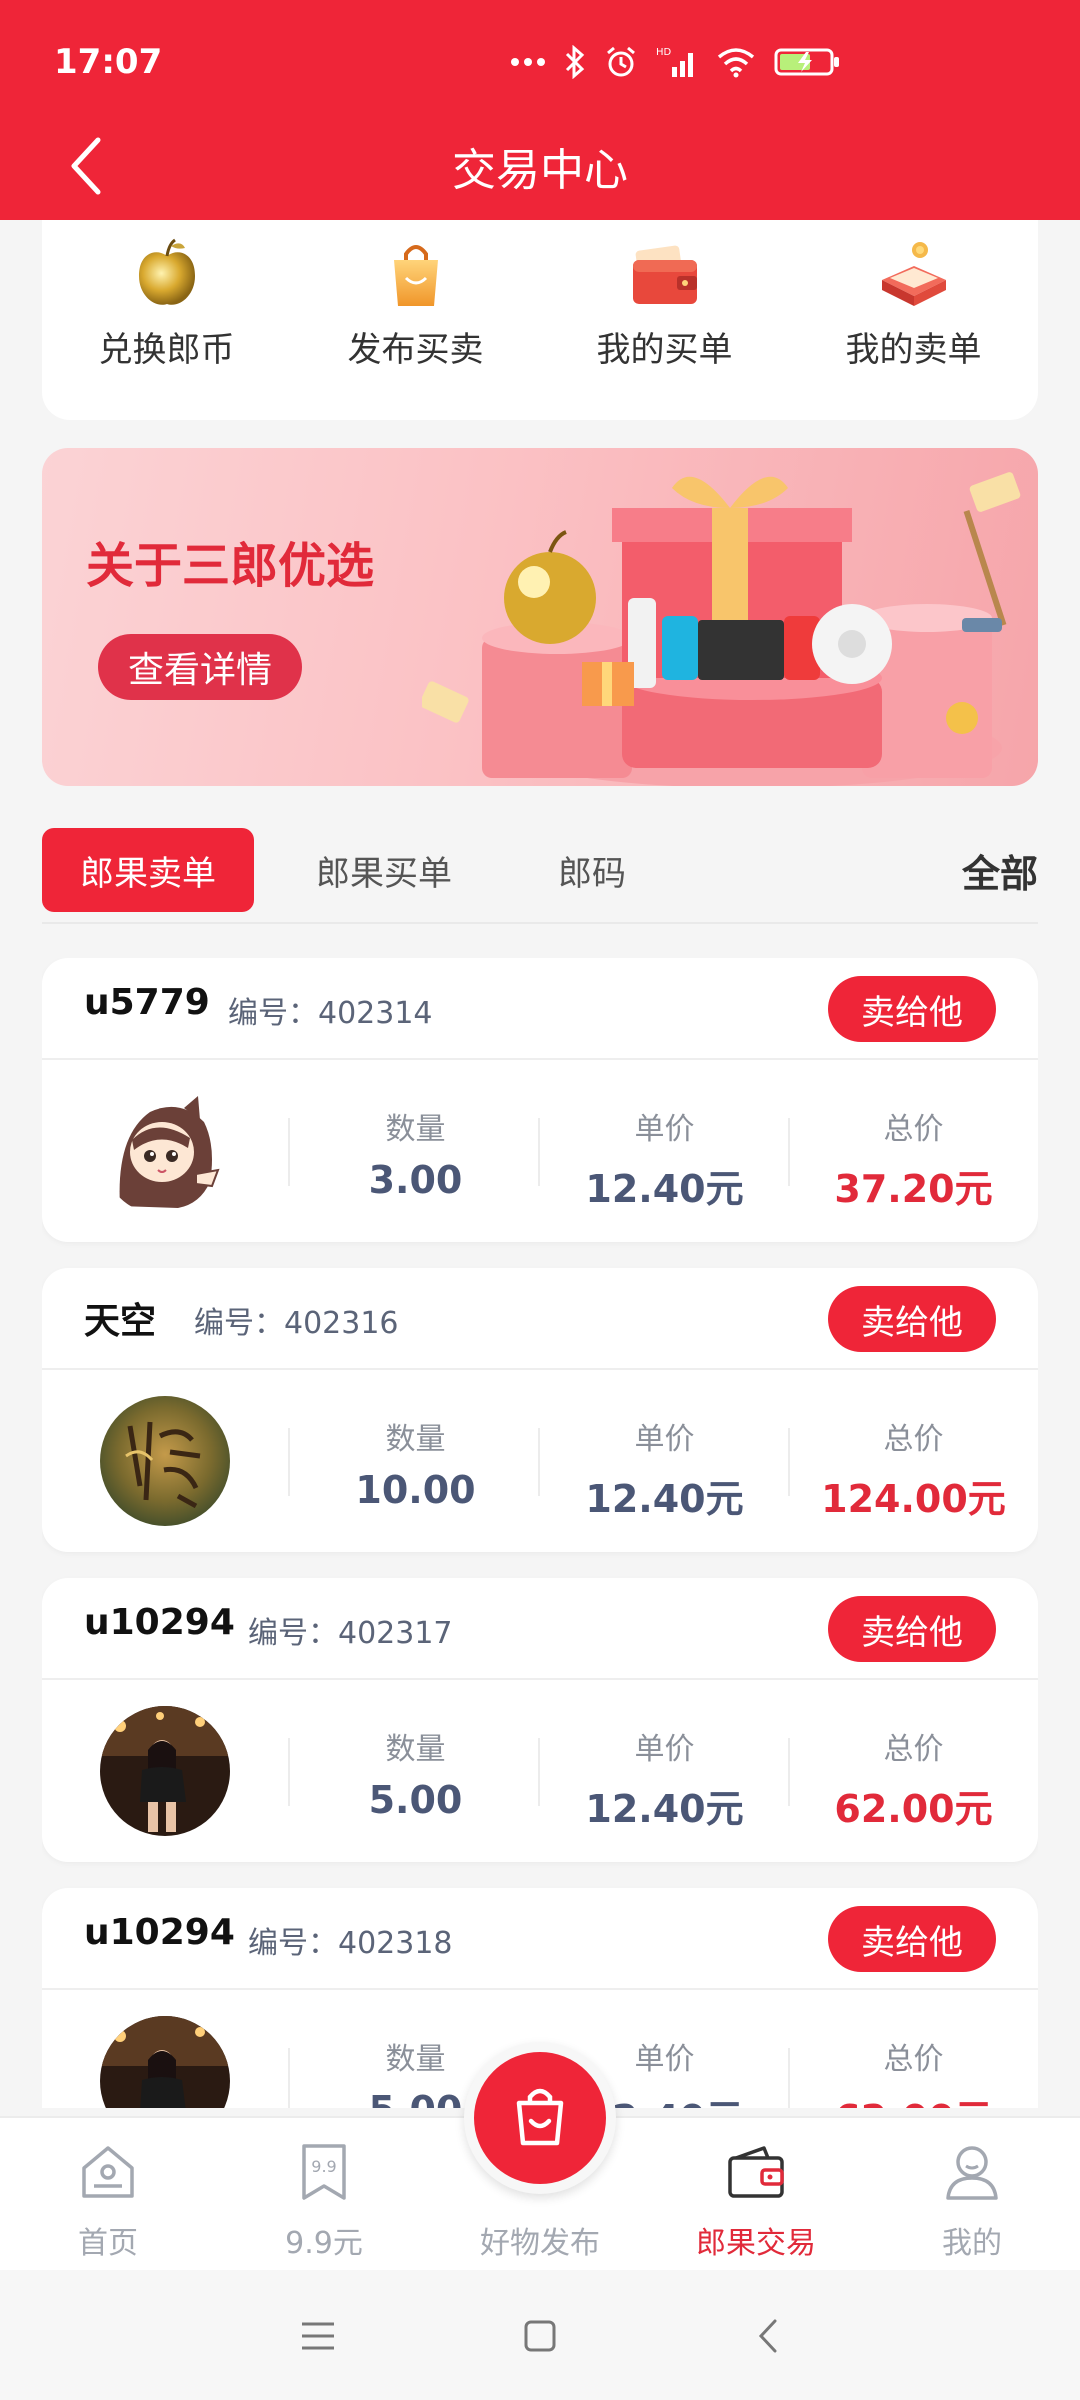 The image size is (1080, 2400). I want to click on hd-label: HD, so click(664, 52).